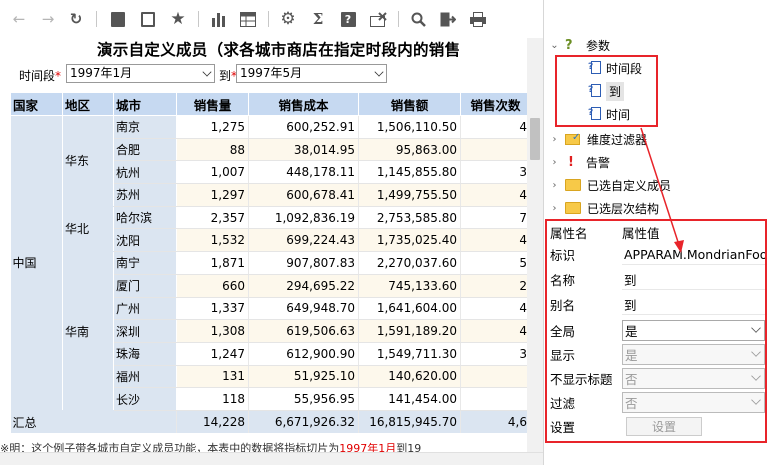 This screenshot has width=773, height=465. What do you see at coordinates (318, 19) in the screenshot?
I see `sigma-icon: Σ` at bounding box center [318, 19].